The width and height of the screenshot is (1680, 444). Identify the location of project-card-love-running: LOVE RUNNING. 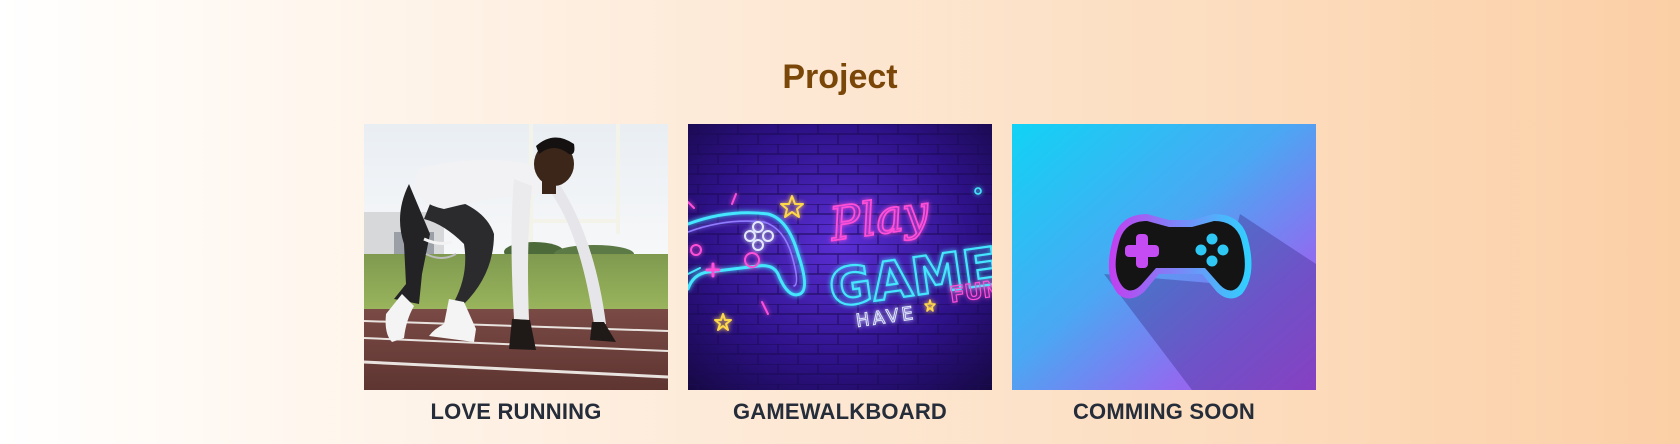
(516, 274).